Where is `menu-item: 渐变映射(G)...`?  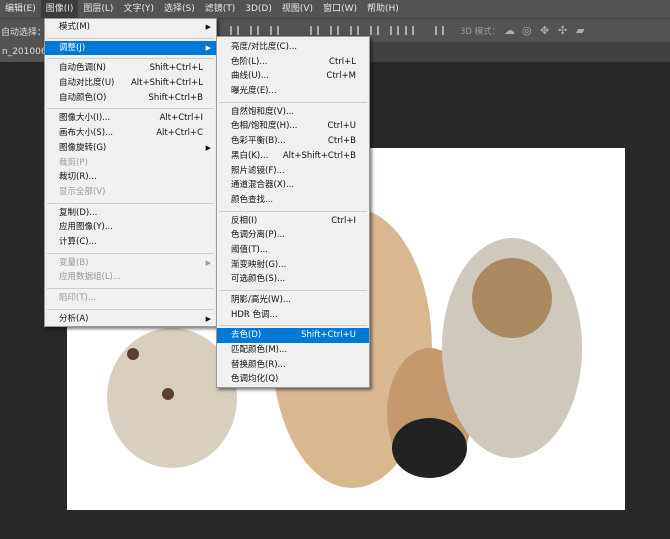 menu-item: 渐变映射(G)... is located at coordinates (293, 265).